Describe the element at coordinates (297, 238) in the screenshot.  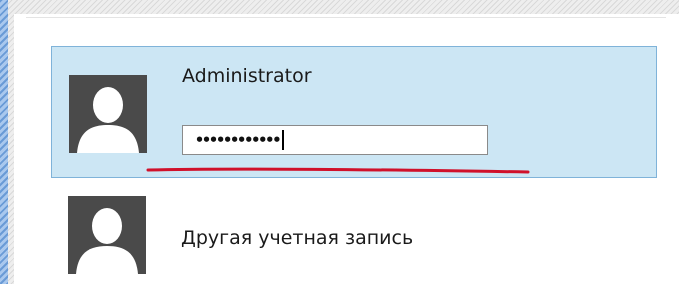
I see `account-name: Другая учетная запись` at that location.